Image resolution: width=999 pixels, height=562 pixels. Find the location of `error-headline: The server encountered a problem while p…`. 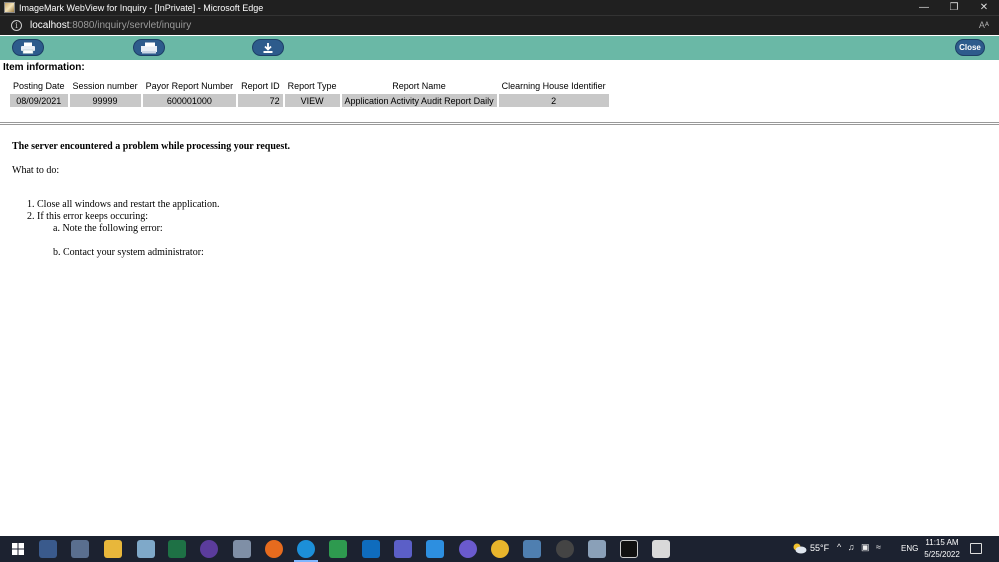

error-headline: The server encountered a problem while p… is located at coordinates (151, 146).